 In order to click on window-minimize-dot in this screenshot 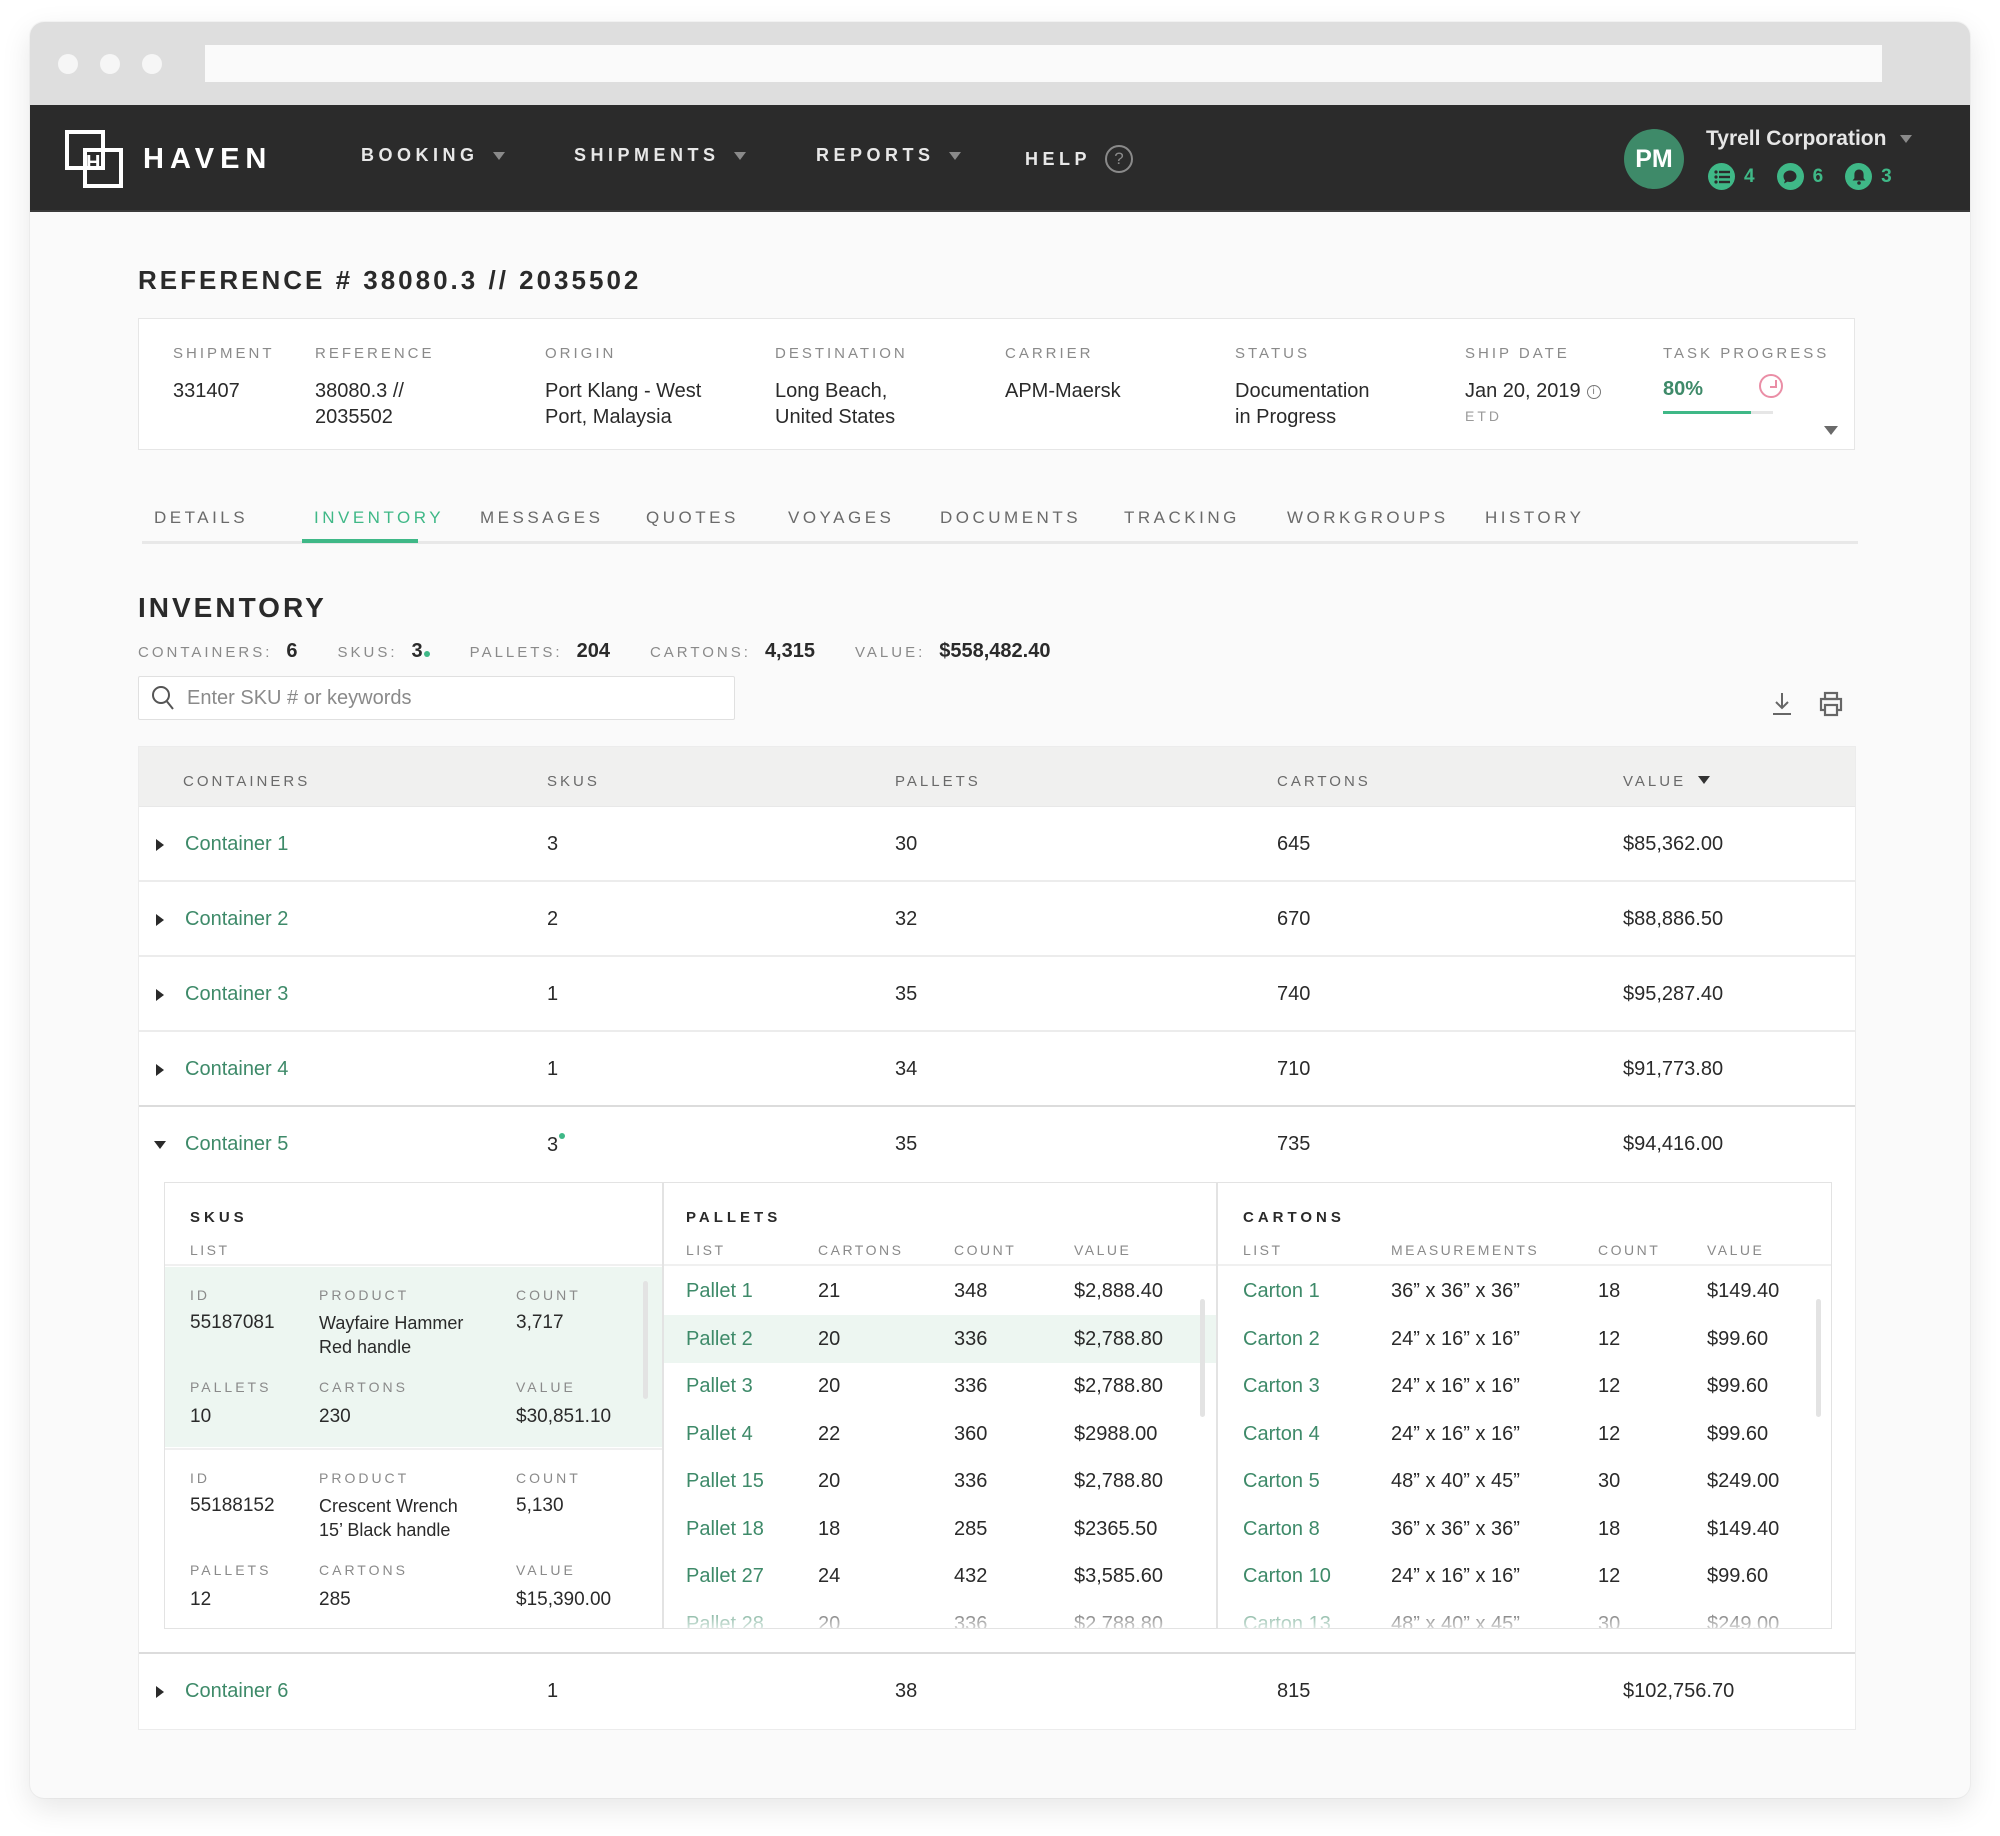, I will do `click(110, 64)`.